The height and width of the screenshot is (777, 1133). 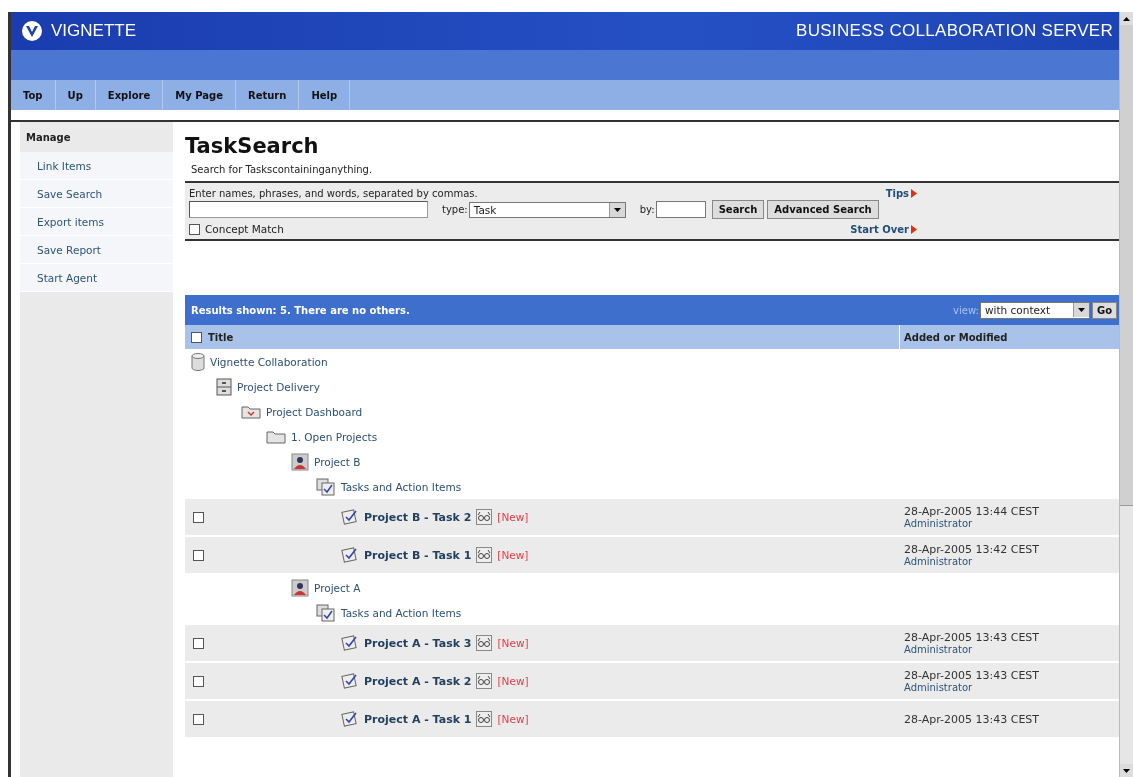 I want to click on nav-link: Explore, so click(x=129, y=95).